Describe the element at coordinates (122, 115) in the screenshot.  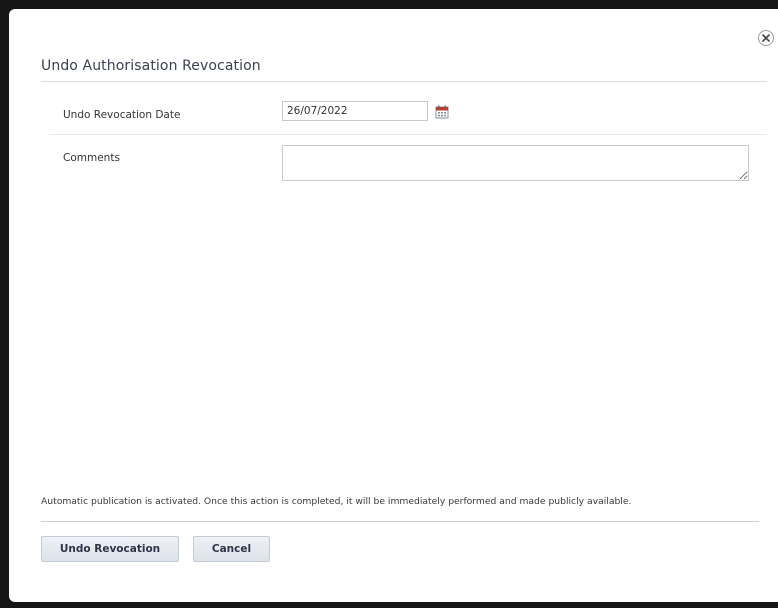
I see `undo-revocation-date-label: Undo Revocation Date` at that location.